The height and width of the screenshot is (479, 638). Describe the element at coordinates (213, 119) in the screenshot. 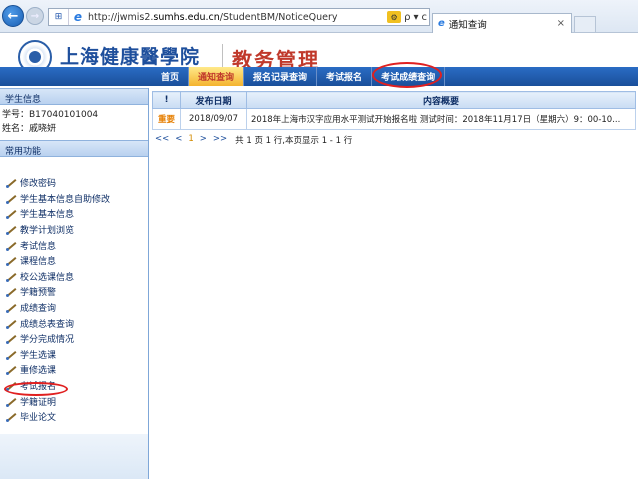

I see `publish-date: 2018/09/07` at that location.